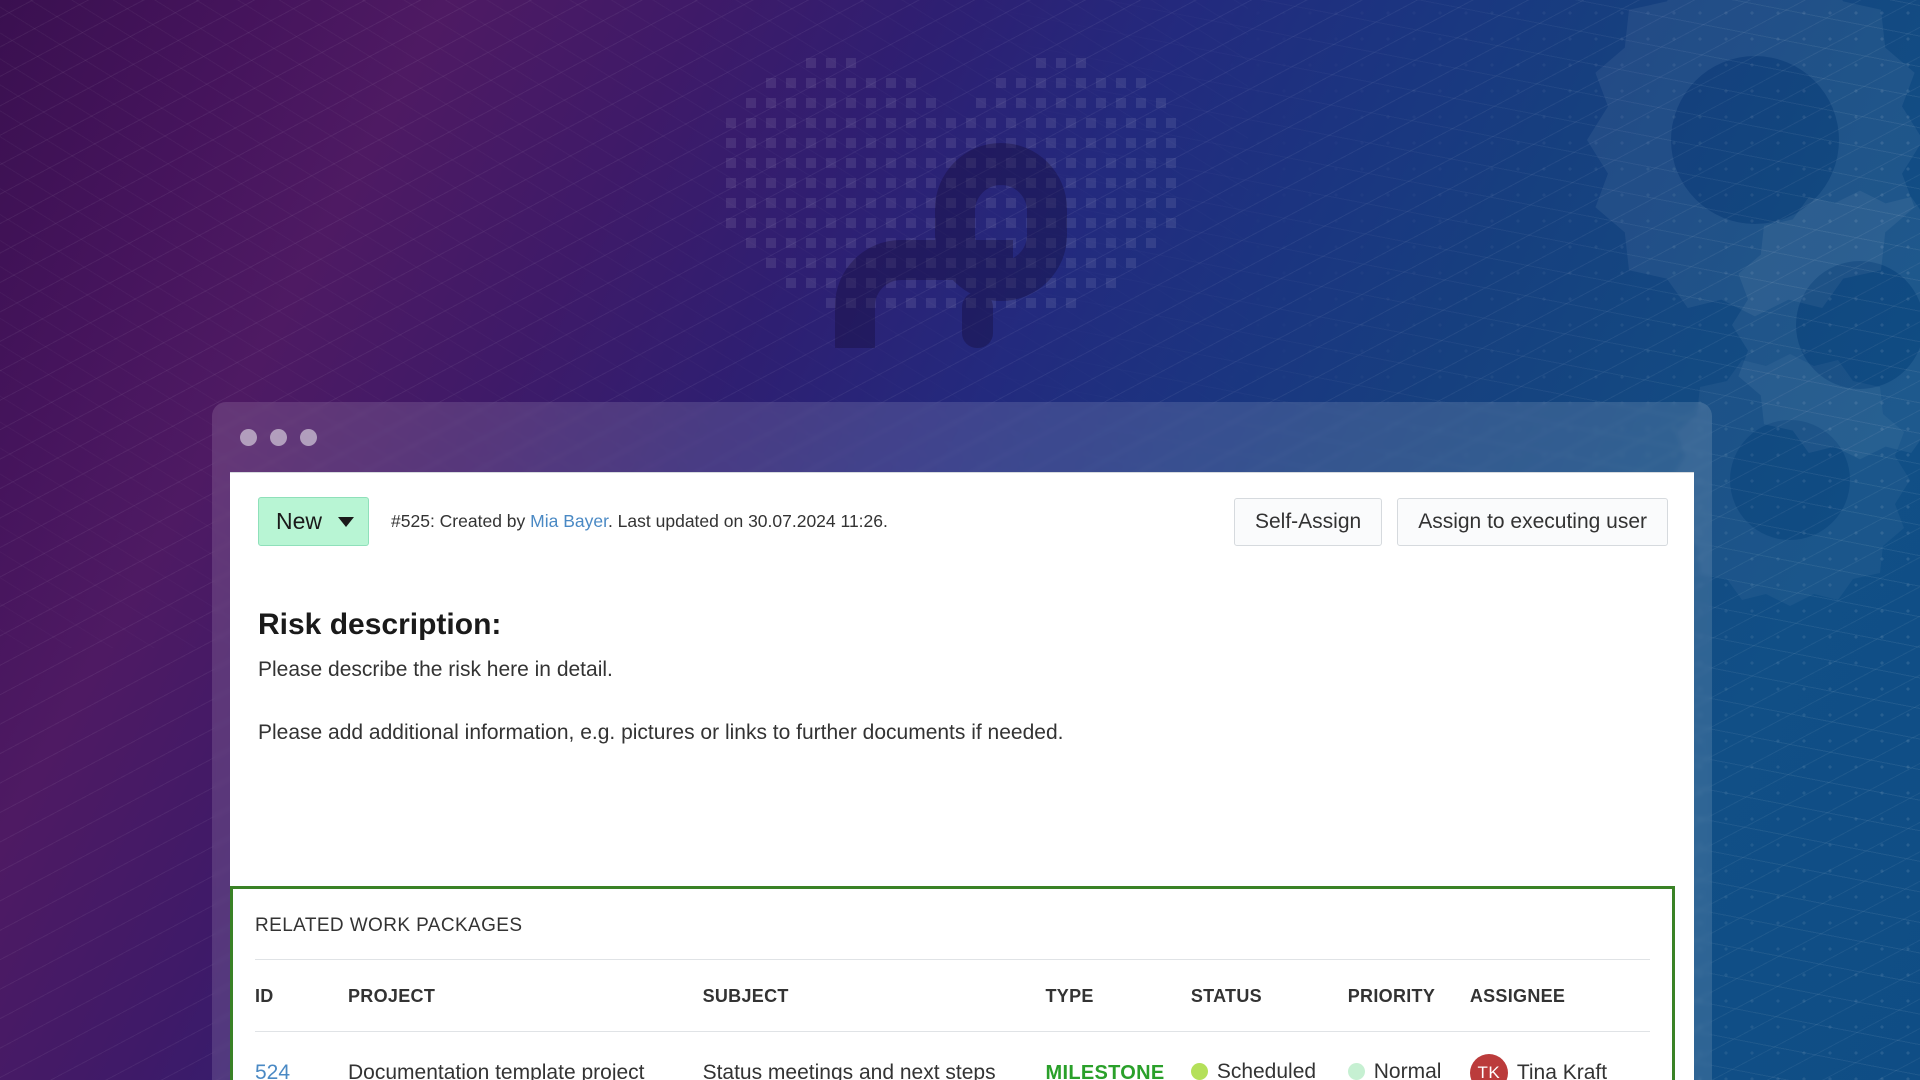 The width and height of the screenshot is (1920, 1080). I want to click on avatar: TK, so click(1488, 1067).